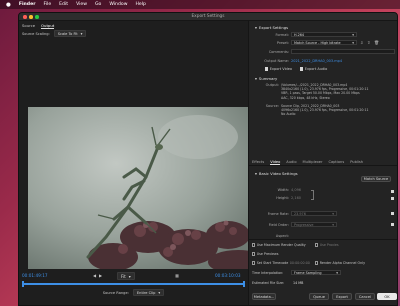  I want to click on menu-view: View, so click(81, 4).